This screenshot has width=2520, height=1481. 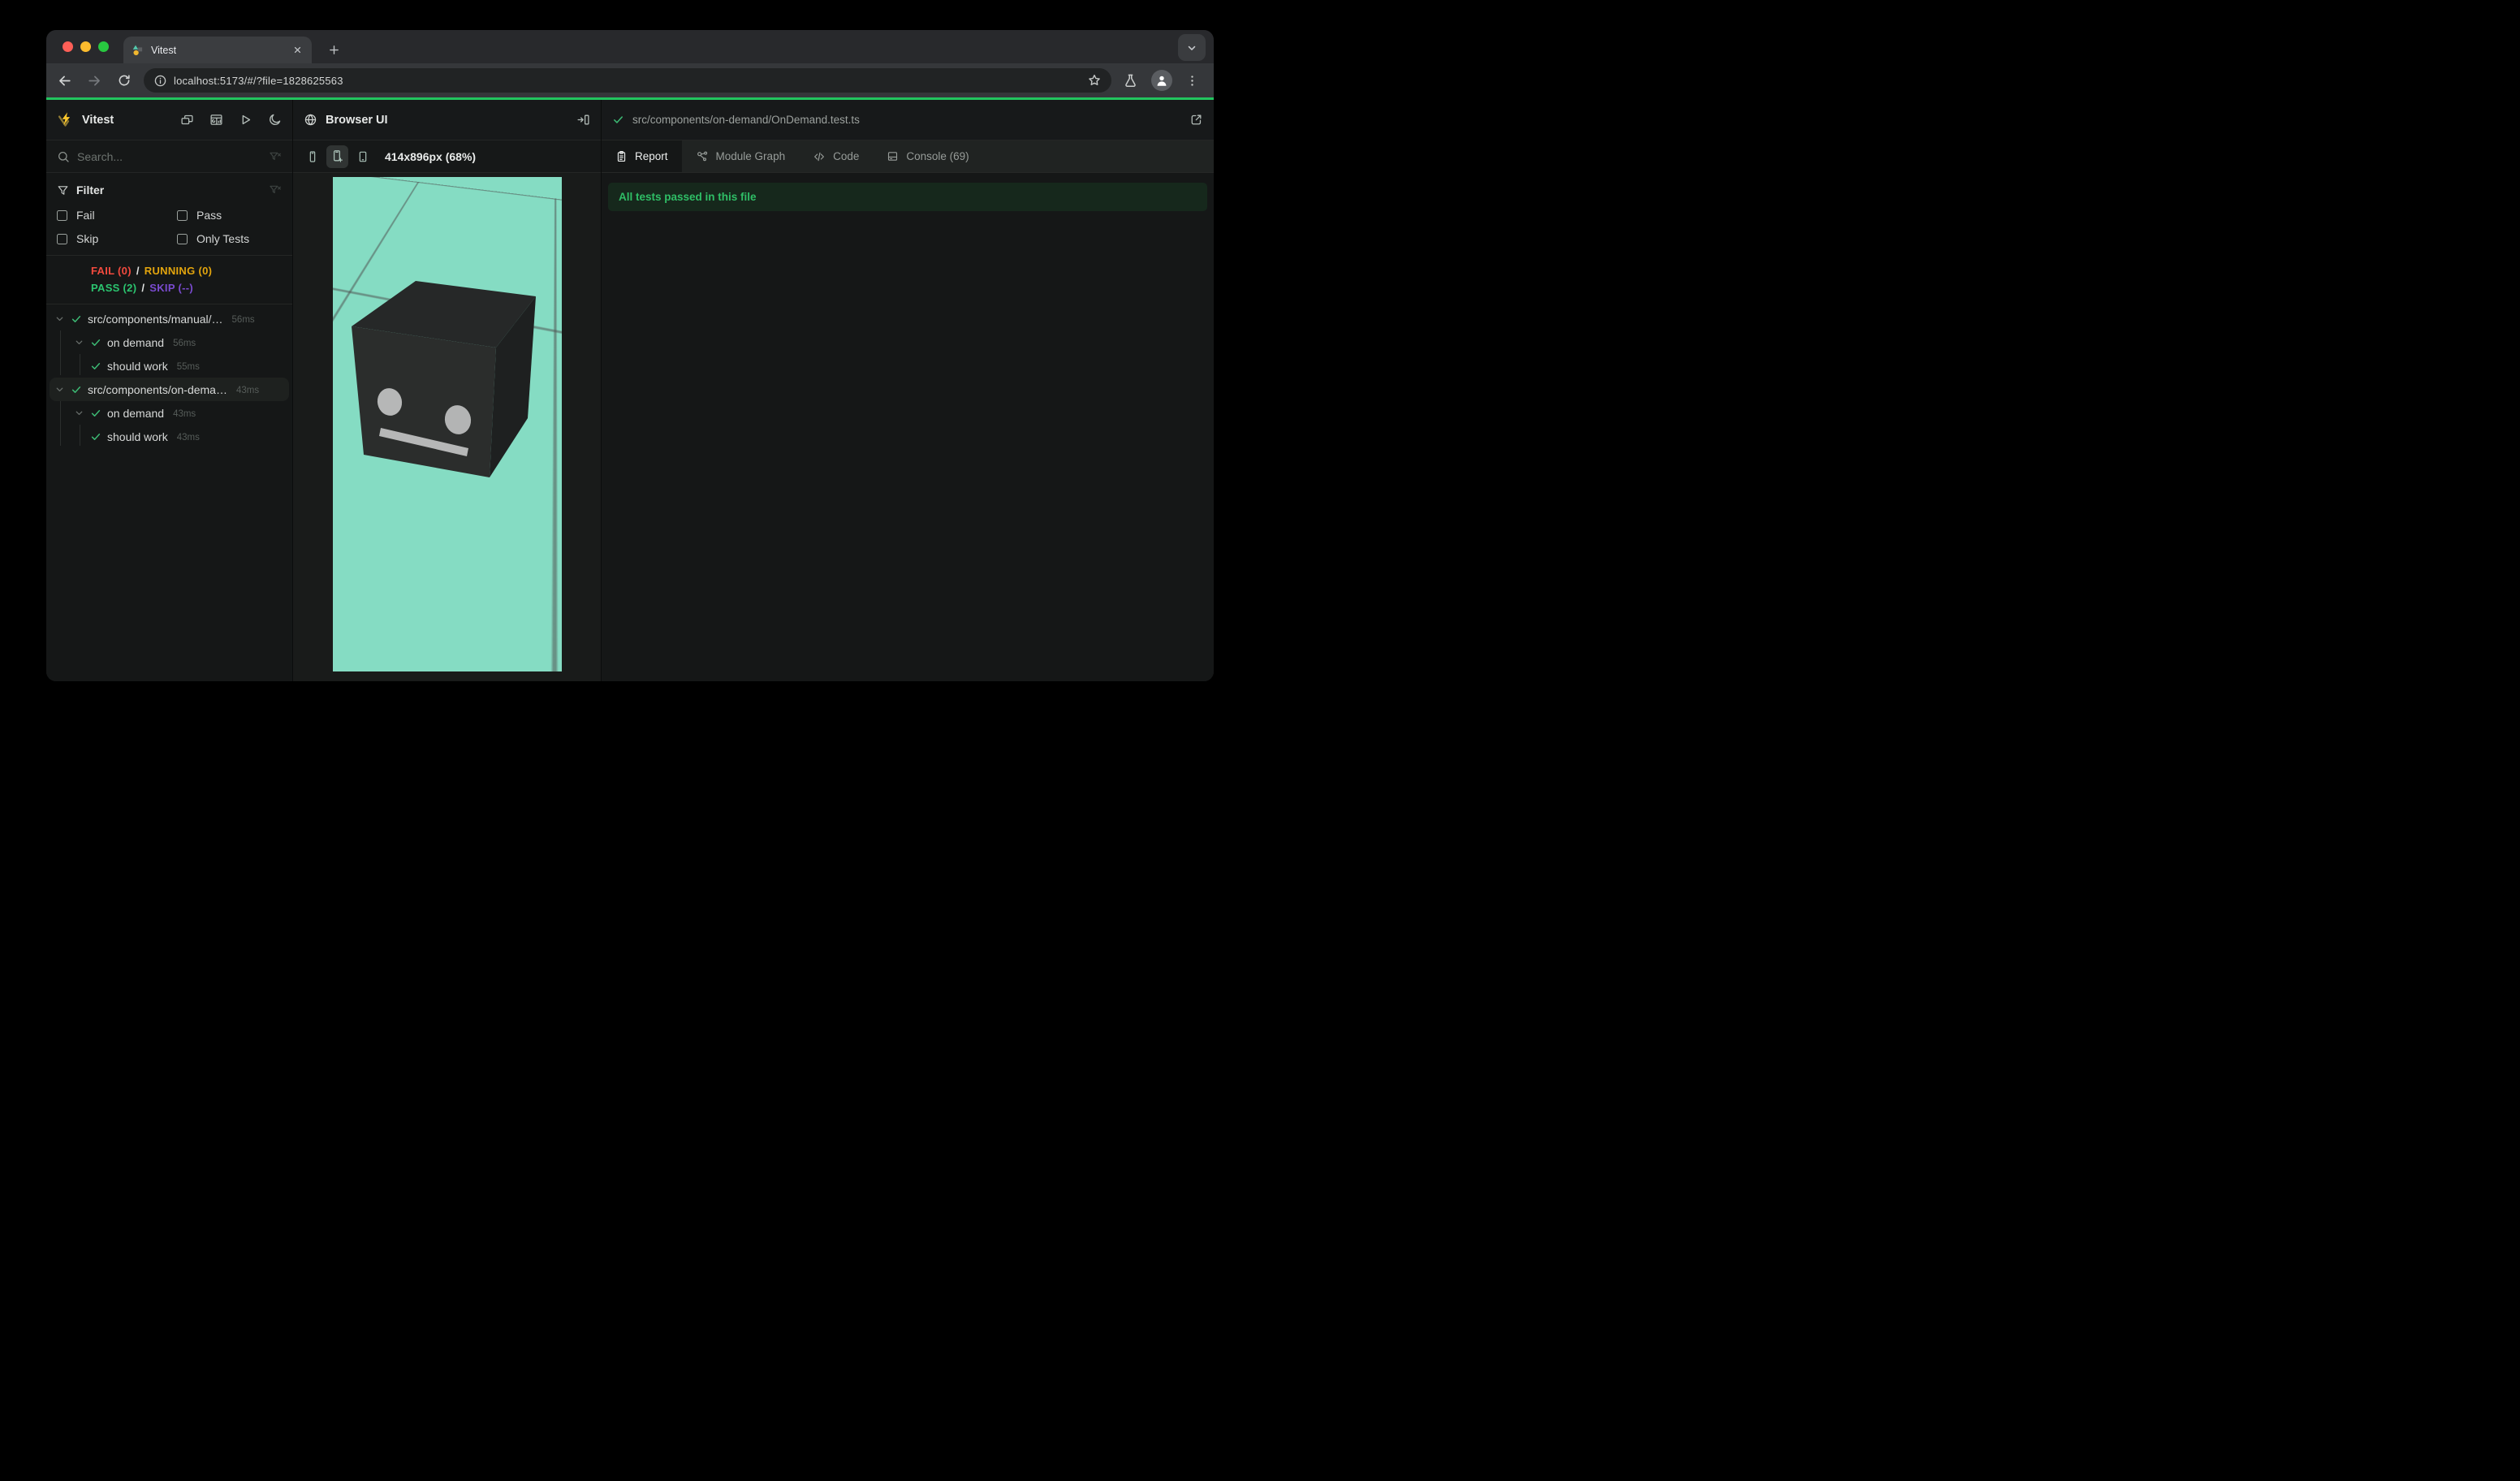 I want to click on browser-toolbar: localhost:5173/#/?file=1828625563, so click(x=630, y=80).